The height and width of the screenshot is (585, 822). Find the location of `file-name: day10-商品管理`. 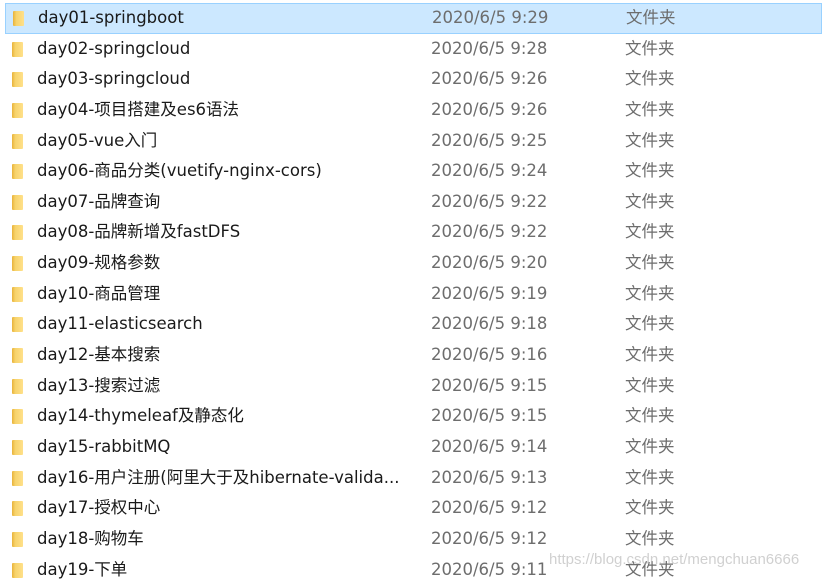

file-name: day10-商品管理 is located at coordinates (99, 293).